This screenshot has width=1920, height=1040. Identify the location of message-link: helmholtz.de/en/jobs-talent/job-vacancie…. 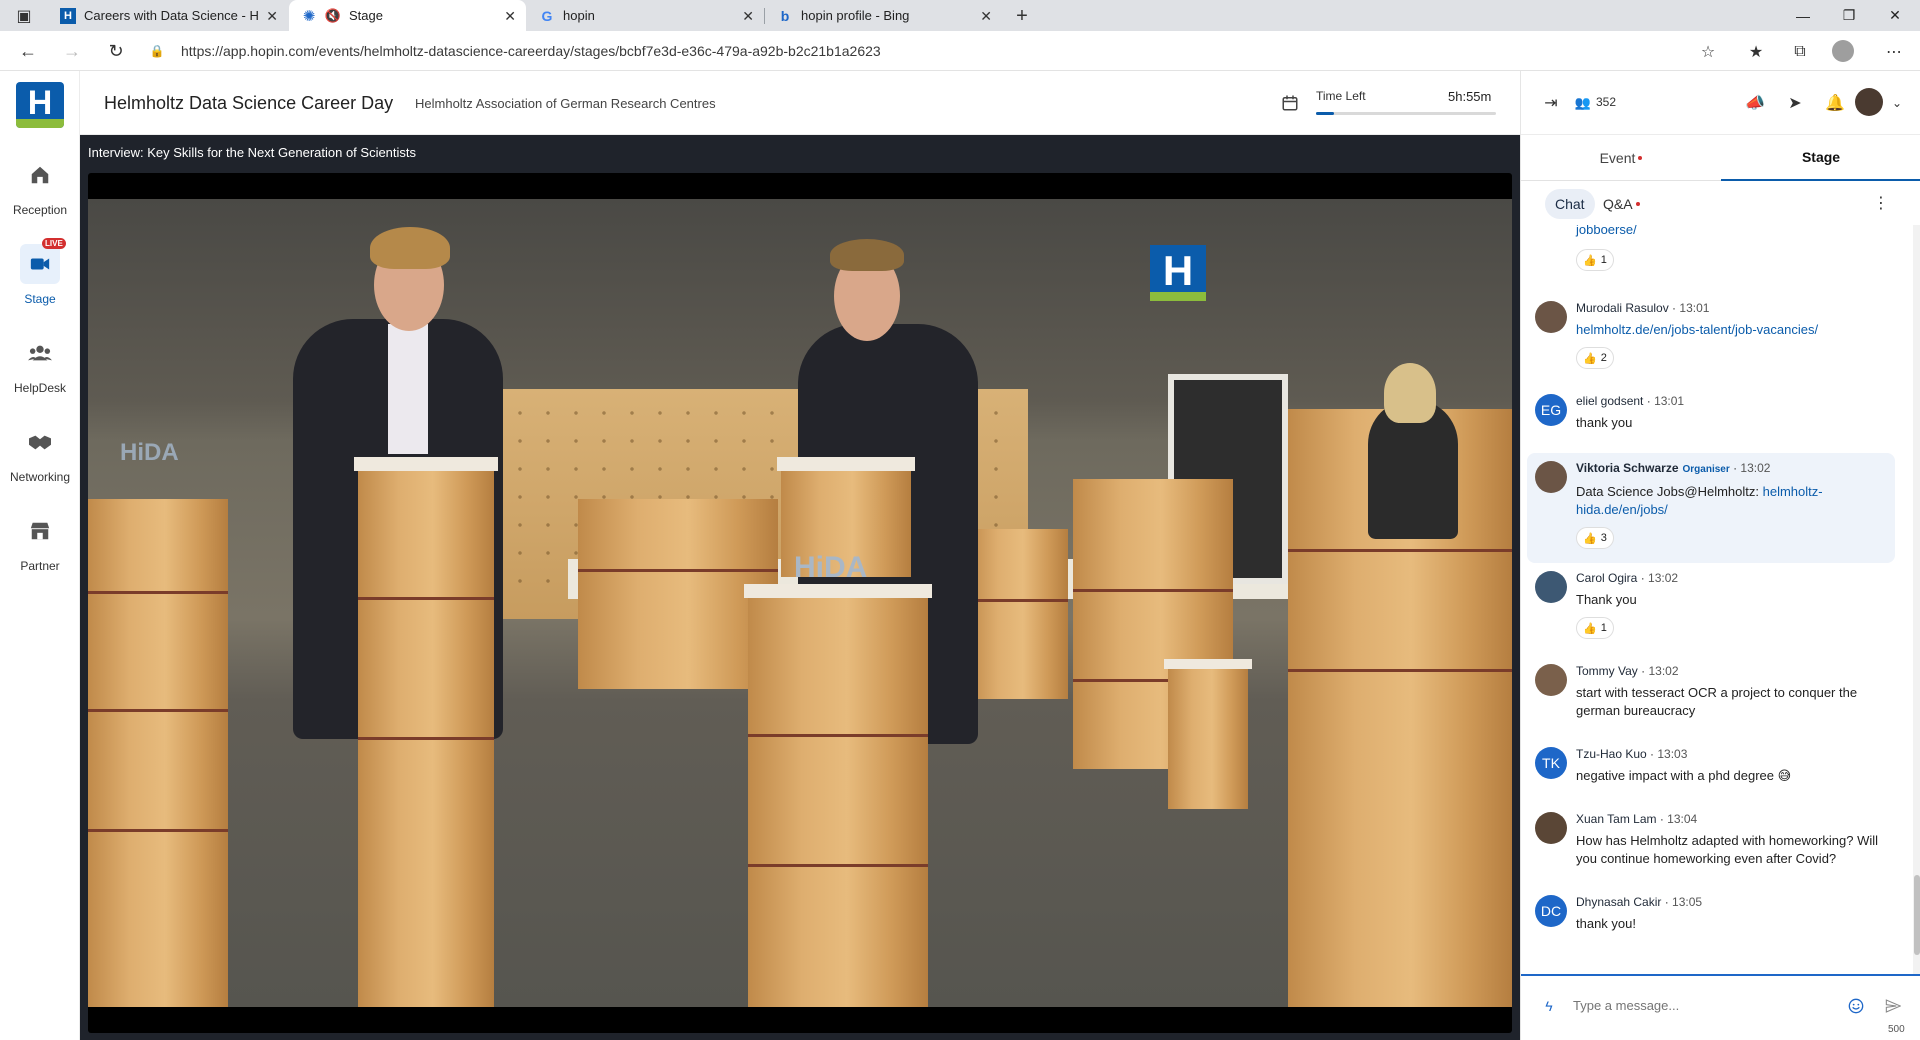
(1697, 329).